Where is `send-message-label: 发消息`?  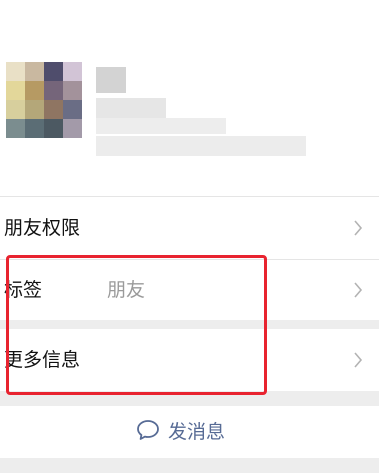
send-message-label: 发消息 is located at coordinates (197, 432).